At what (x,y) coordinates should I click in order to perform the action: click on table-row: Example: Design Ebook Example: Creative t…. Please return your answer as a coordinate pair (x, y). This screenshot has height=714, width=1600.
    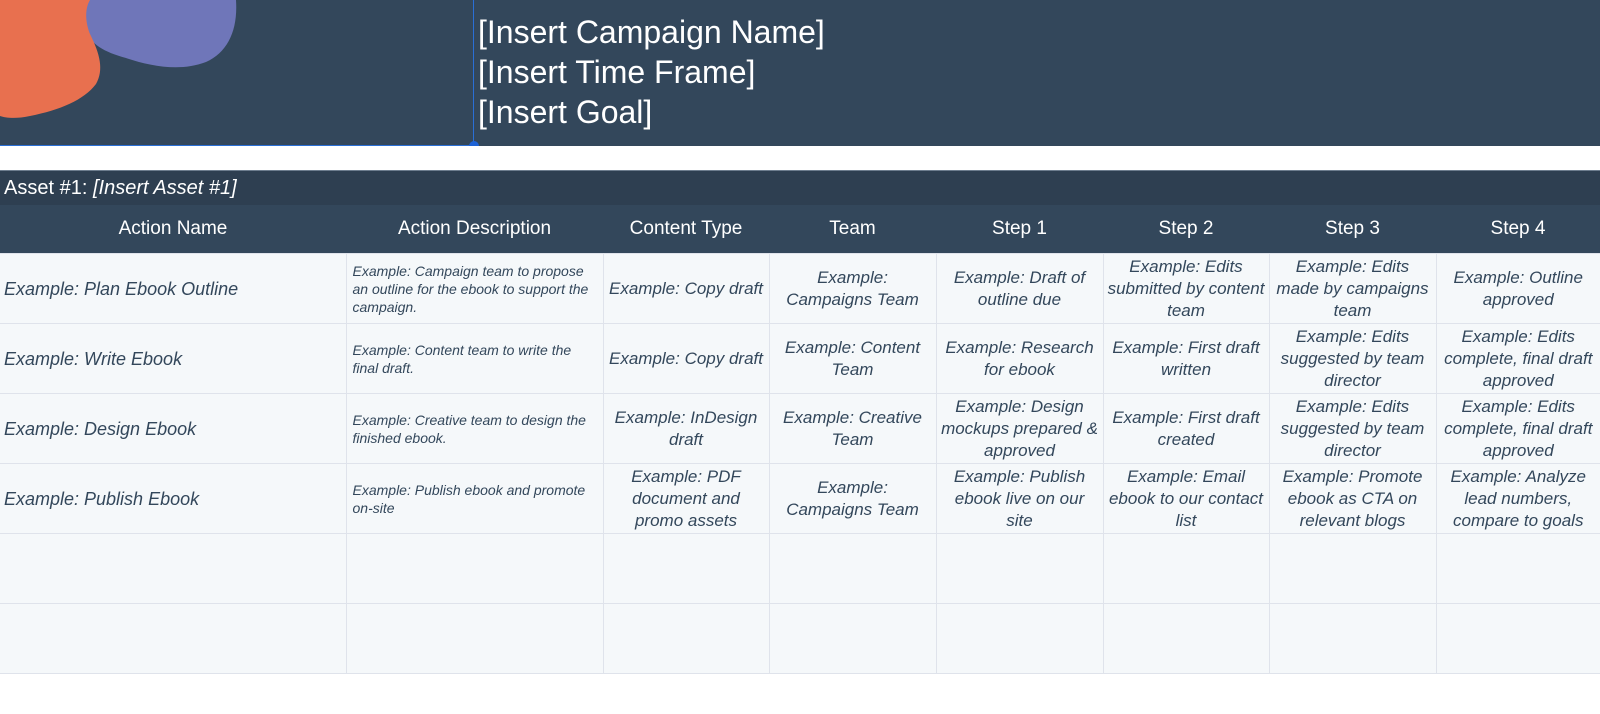
    Looking at the image, I should click on (800, 428).